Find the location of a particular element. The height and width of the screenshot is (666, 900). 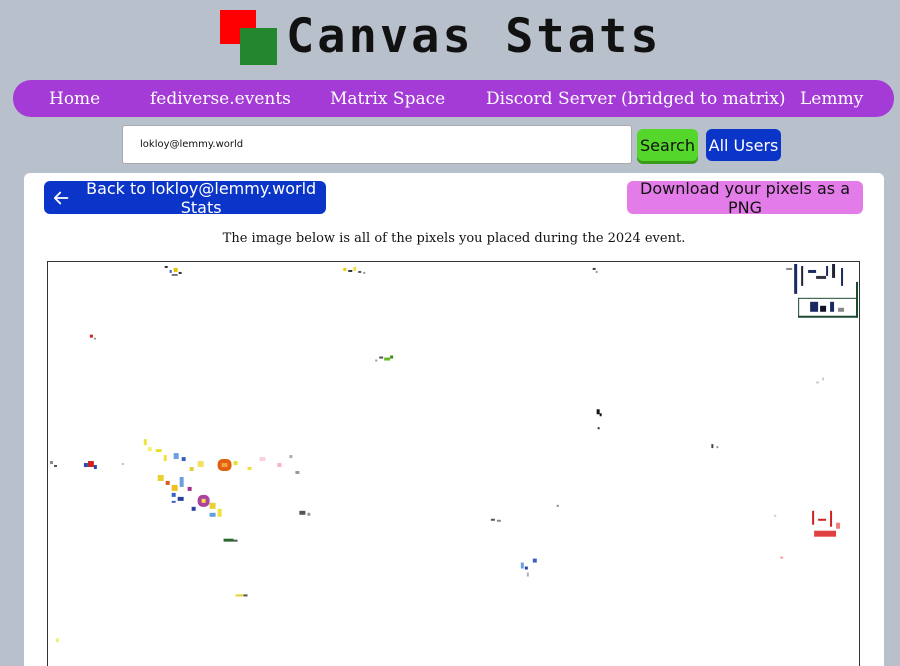

search-button: Search is located at coordinates (667, 145).